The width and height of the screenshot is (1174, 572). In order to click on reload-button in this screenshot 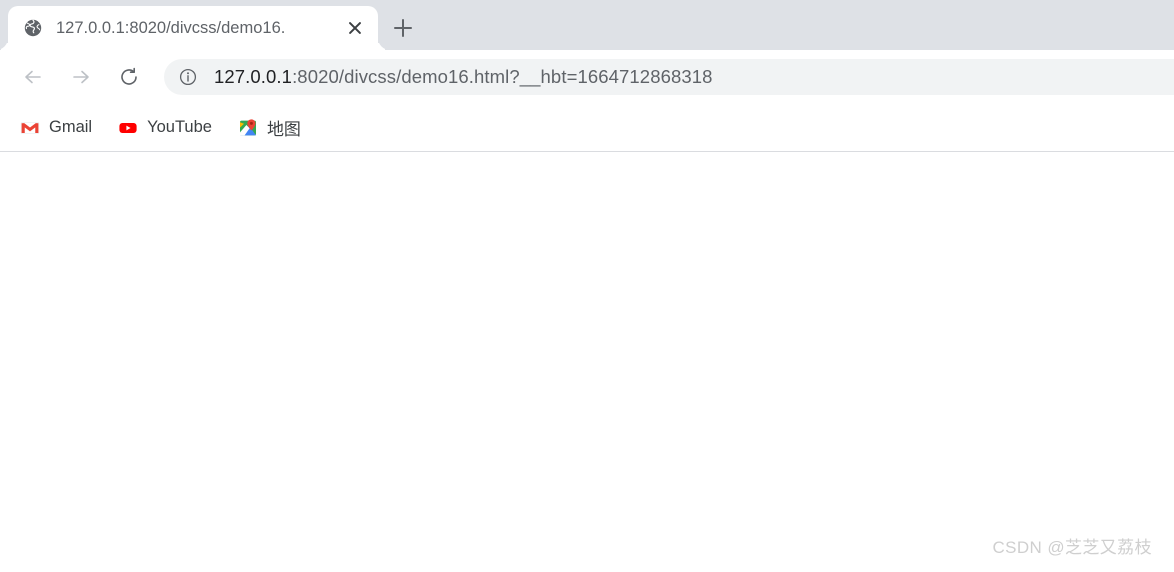, I will do `click(129, 77)`.